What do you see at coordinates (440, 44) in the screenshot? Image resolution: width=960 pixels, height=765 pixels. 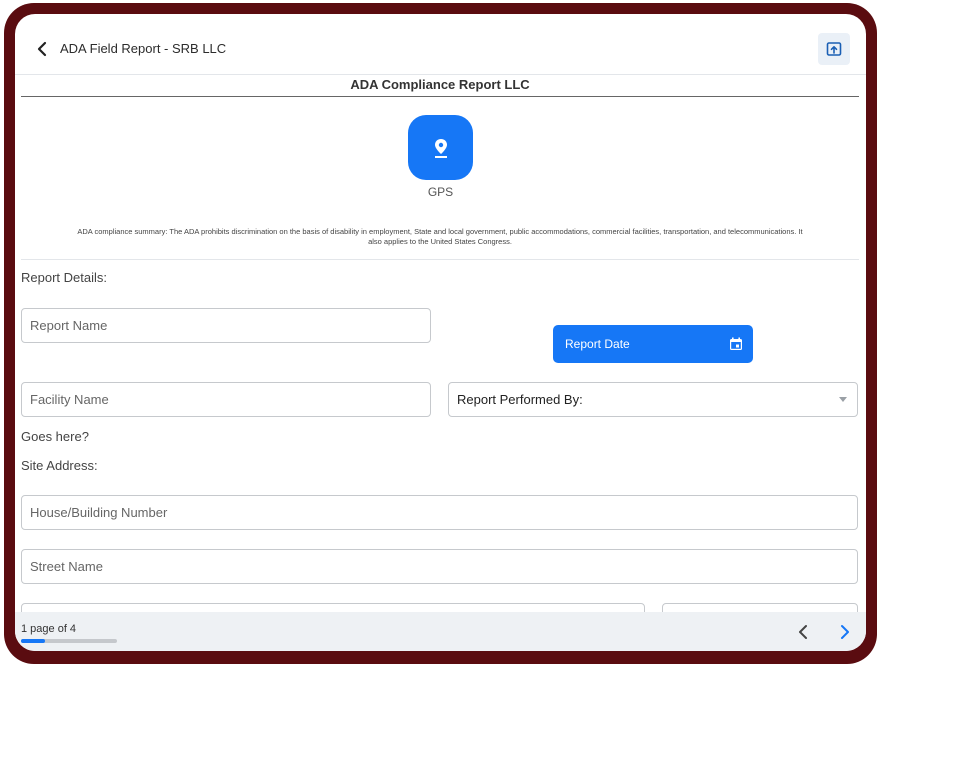 I see `app-header: ADA Field Report - SRB LLC` at bounding box center [440, 44].